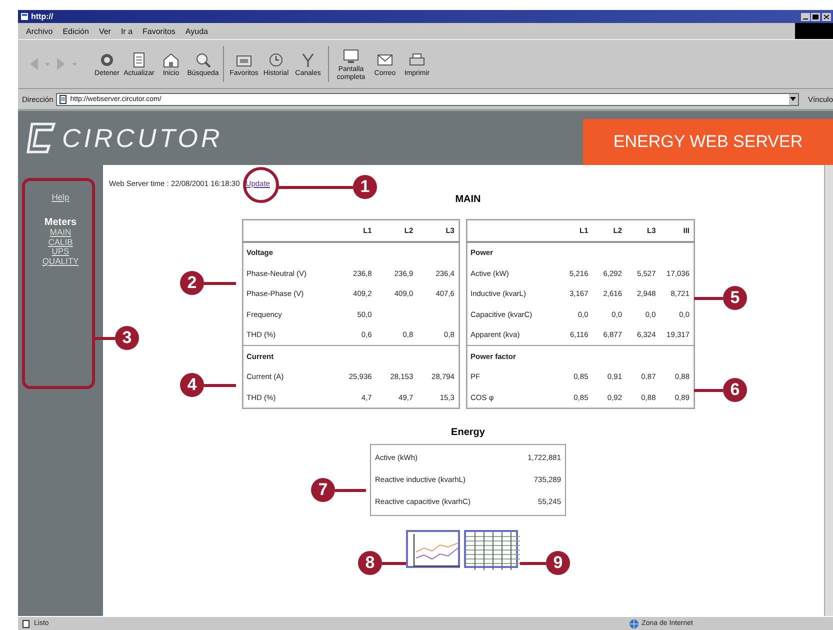 This screenshot has width=833, height=630. Describe the element at coordinates (433, 549) in the screenshot. I see `chart-thumbnail` at that location.